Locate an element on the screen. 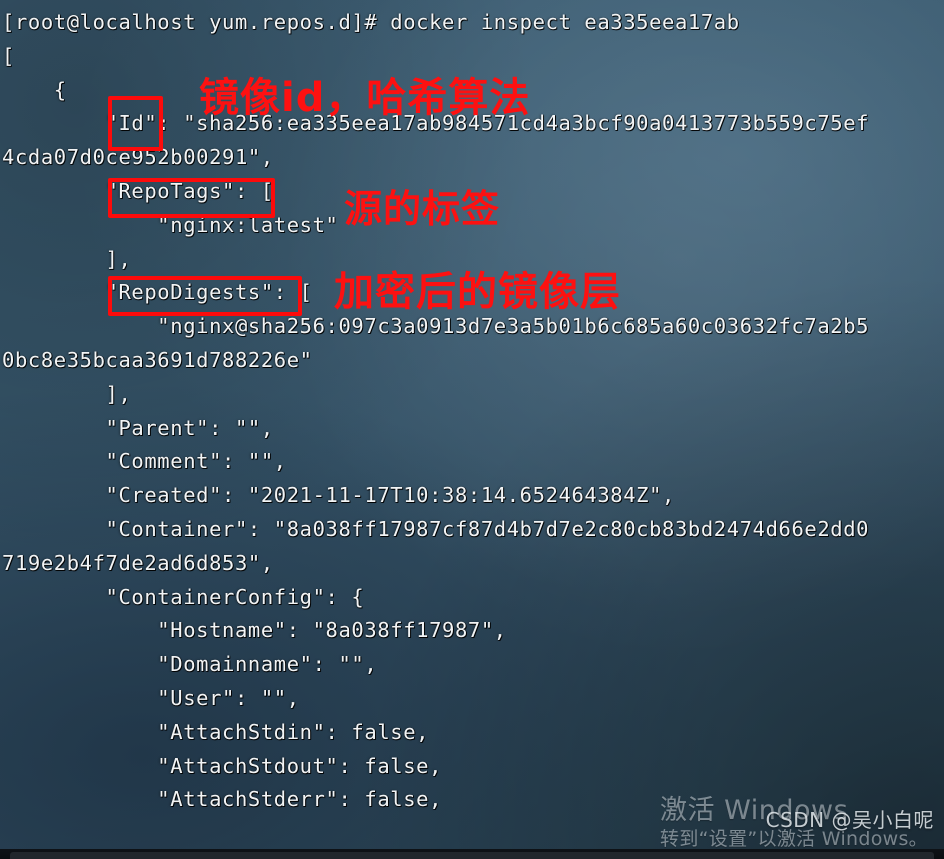 The width and height of the screenshot is (944, 859). terminal-line-container-cont: 719e2b4f7de2ad6d853", is located at coordinates (138, 562).